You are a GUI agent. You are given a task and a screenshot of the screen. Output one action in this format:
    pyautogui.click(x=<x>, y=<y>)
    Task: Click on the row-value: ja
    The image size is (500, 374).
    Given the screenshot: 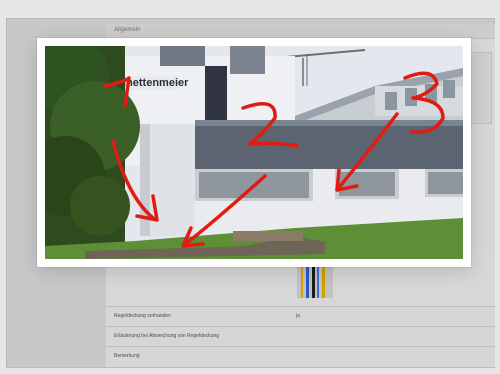 What is the action you would take?
    pyautogui.click(x=298, y=316)
    